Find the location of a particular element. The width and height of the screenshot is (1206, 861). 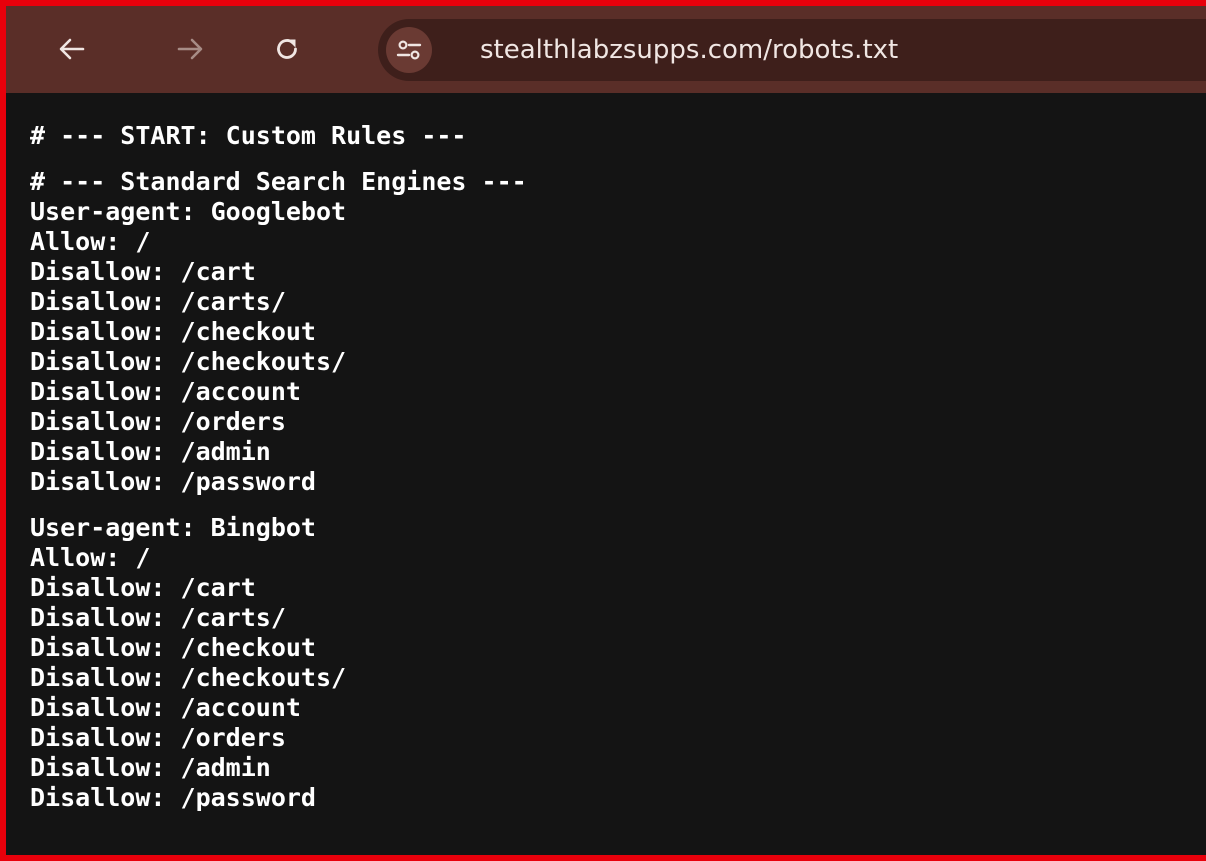

forward-button is located at coordinates (190, 49).